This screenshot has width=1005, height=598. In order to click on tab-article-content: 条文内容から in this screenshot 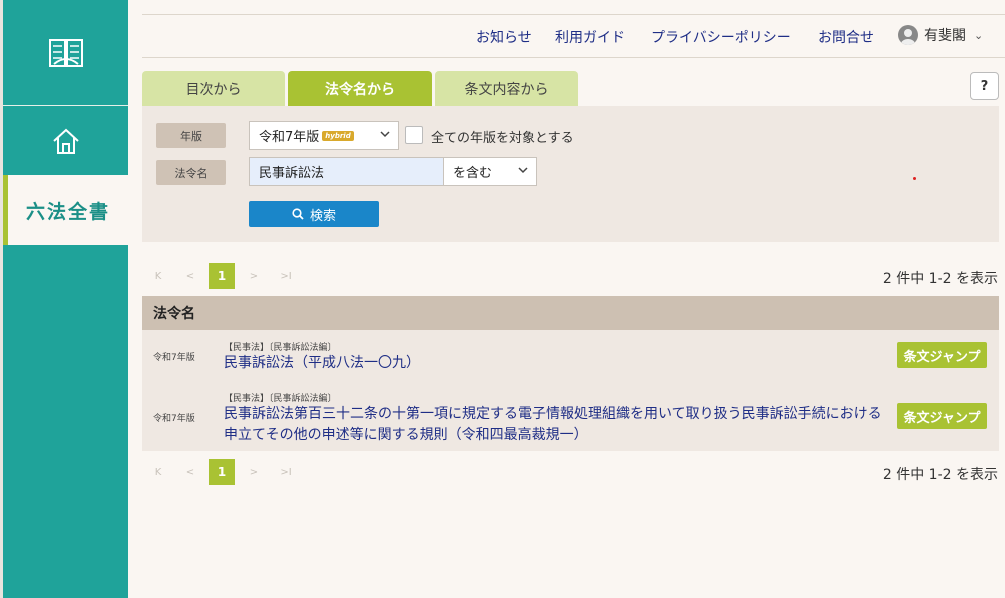, I will do `click(506, 88)`.